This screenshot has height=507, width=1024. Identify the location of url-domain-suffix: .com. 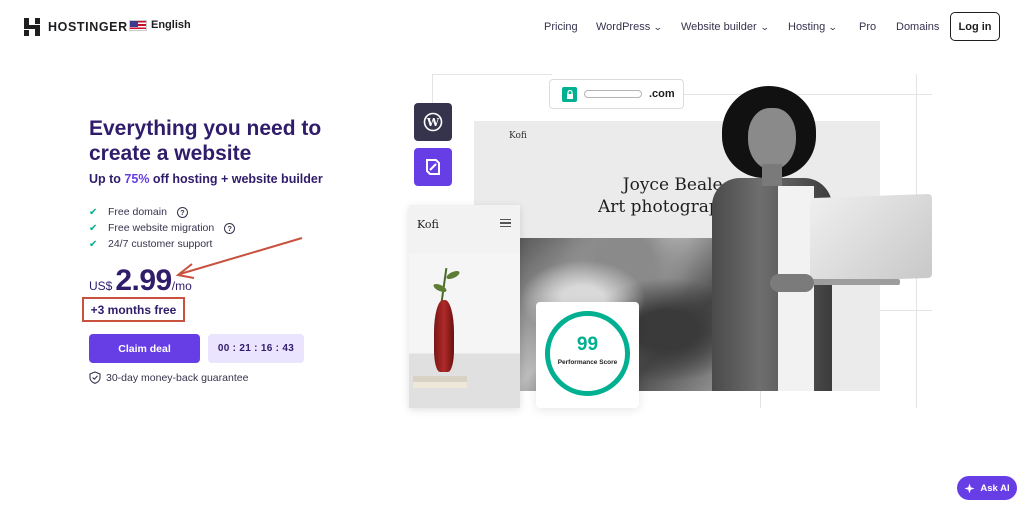
(662, 94).